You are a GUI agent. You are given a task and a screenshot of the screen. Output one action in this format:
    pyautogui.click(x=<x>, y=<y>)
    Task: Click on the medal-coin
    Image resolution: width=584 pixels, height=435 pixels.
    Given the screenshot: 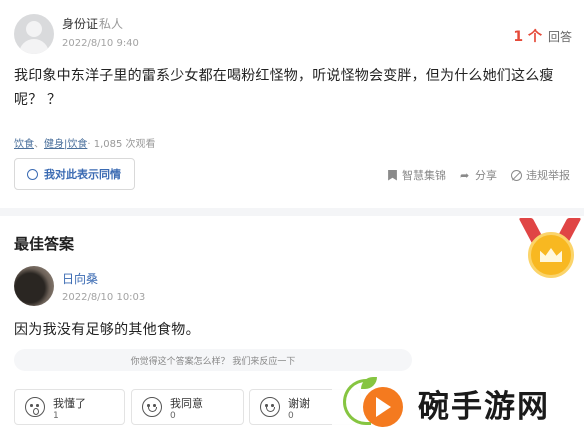 What is the action you would take?
    pyautogui.click(x=551, y=255)
    